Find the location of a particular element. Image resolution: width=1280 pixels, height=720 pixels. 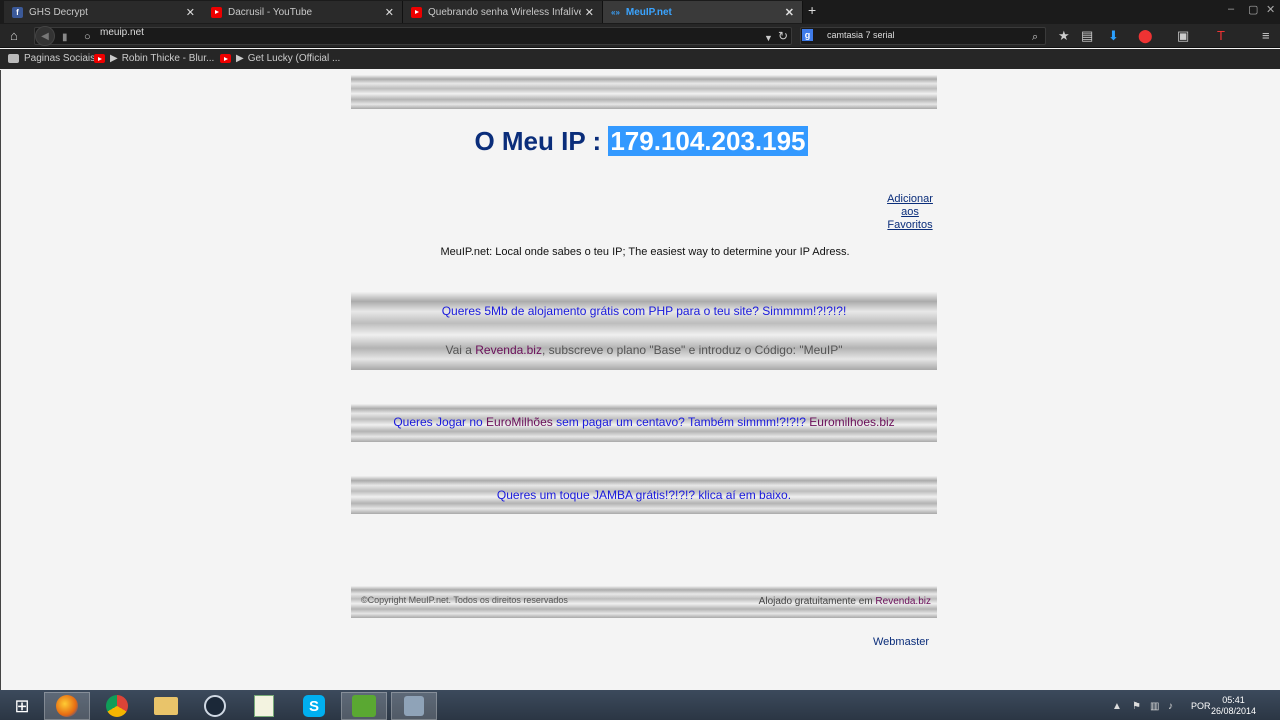

promo-text: Vai a is located at coordinates (460, 350).